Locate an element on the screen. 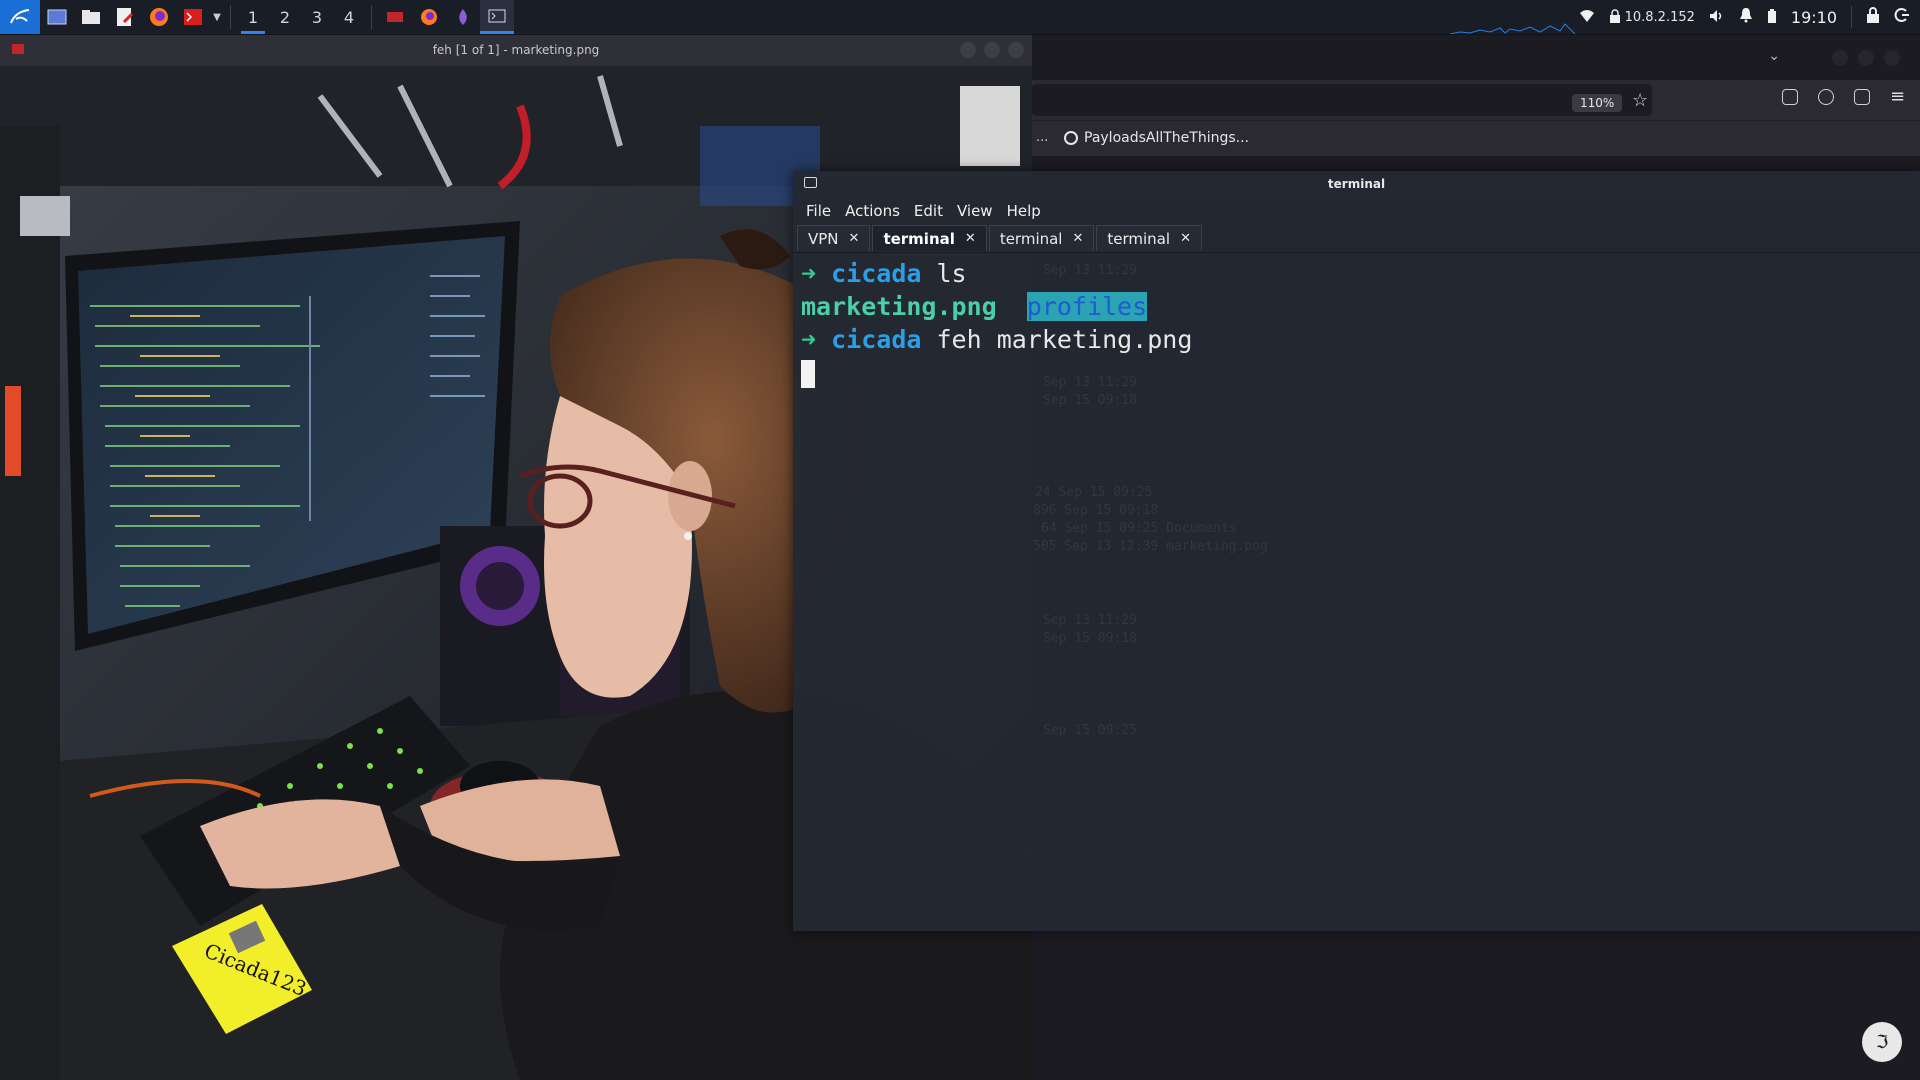  terminal-tab-bar: VPN ✕ terminal ✕ terminal ✕ terminal ✕ is located at coordinates (1356, 238).